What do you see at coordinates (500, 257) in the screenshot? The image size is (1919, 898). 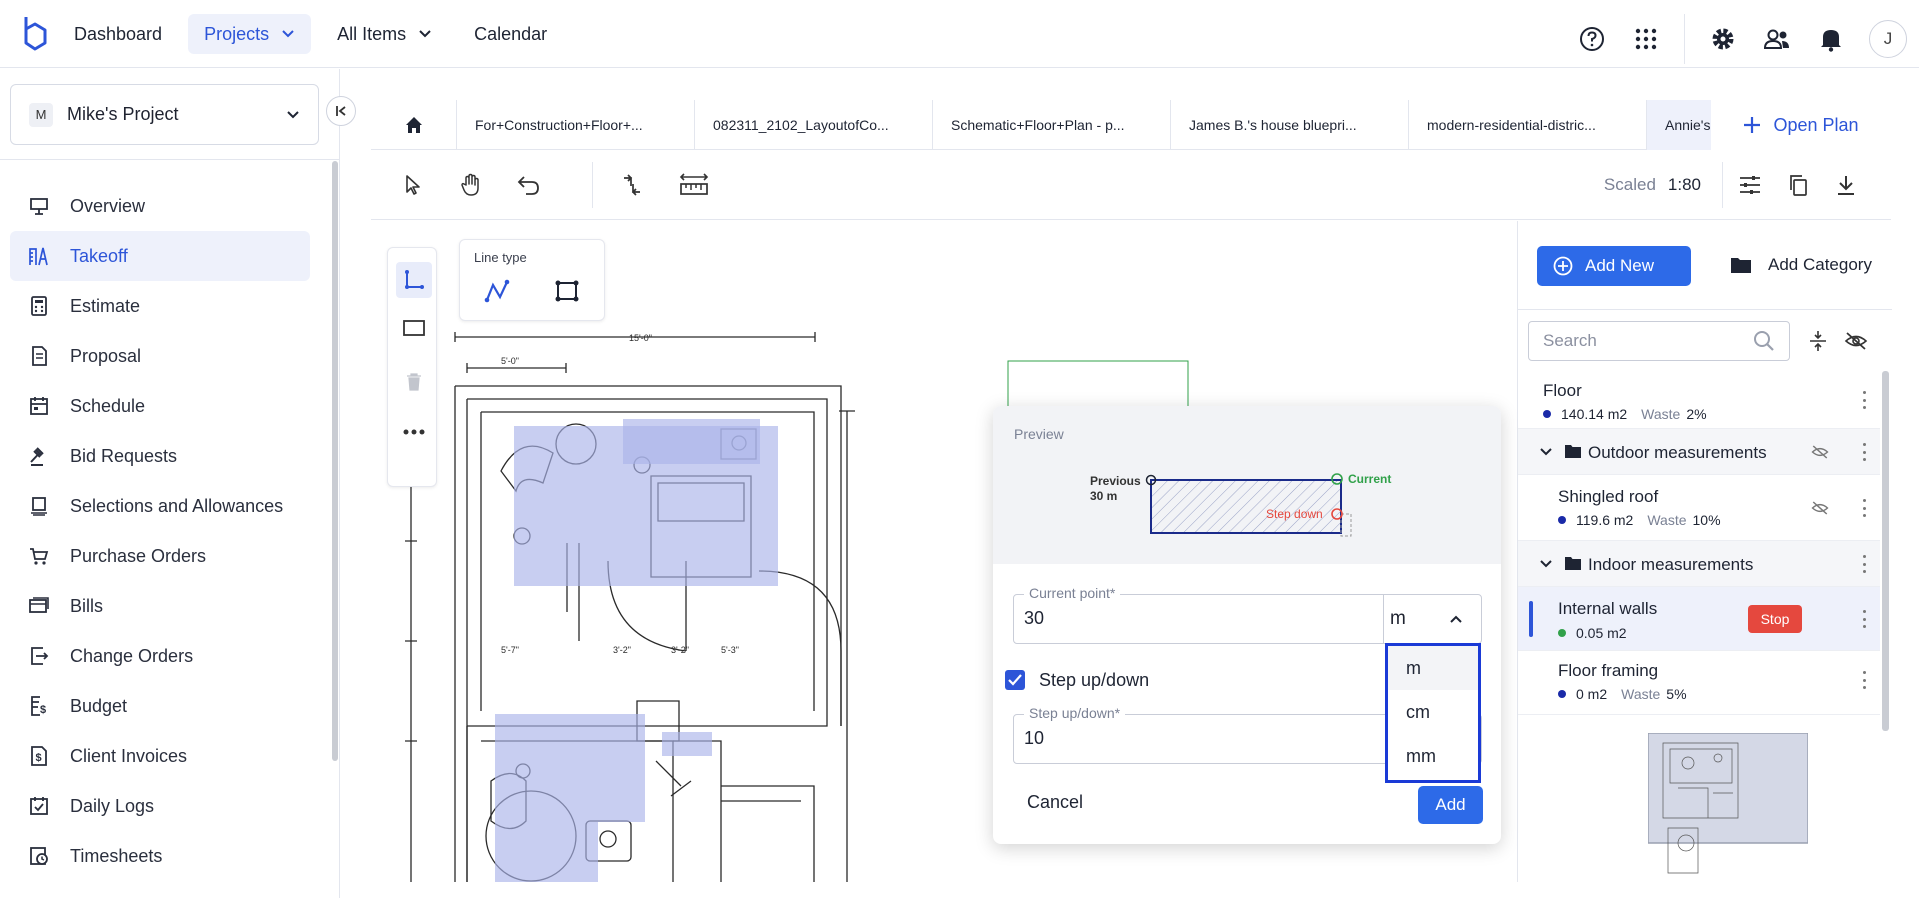 I see `line-type-label: Line type` at bounding box center [500, 257].